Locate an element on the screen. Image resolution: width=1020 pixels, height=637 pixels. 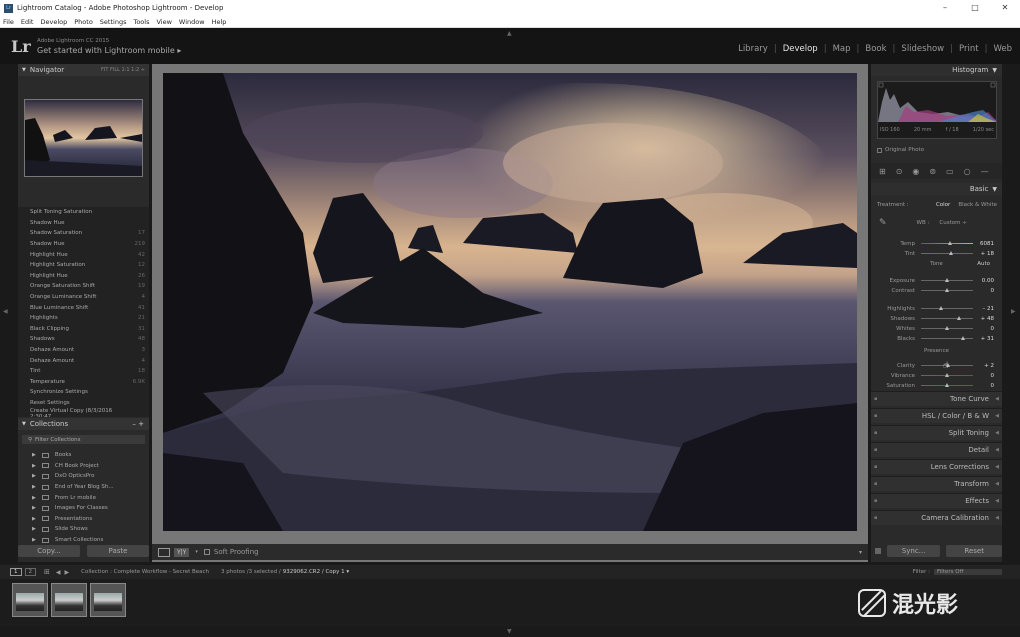
blacks-value: + 31 is located at coordinates (987, 339).